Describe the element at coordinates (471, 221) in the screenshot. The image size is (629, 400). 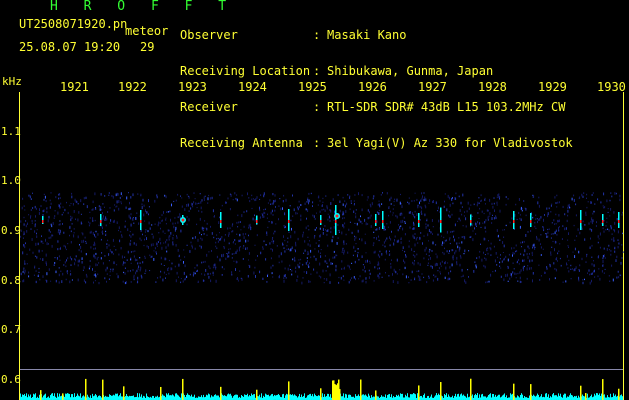
I see `meteor-ping-core` at that location.